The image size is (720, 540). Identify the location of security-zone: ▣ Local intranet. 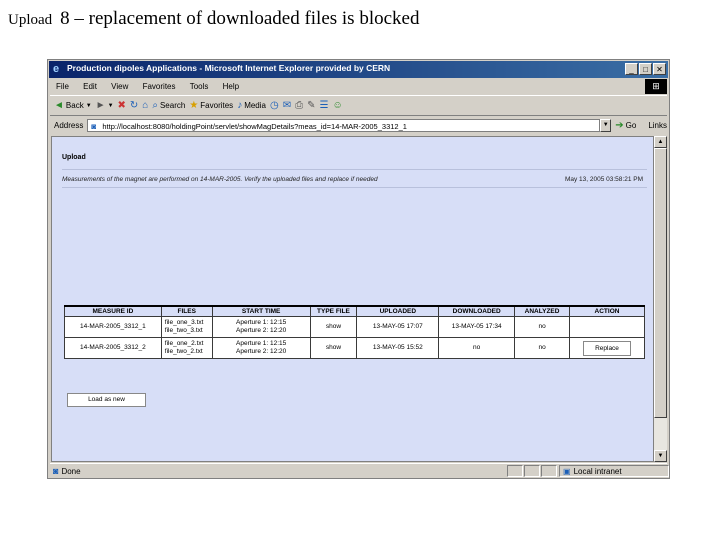
(614, 471).